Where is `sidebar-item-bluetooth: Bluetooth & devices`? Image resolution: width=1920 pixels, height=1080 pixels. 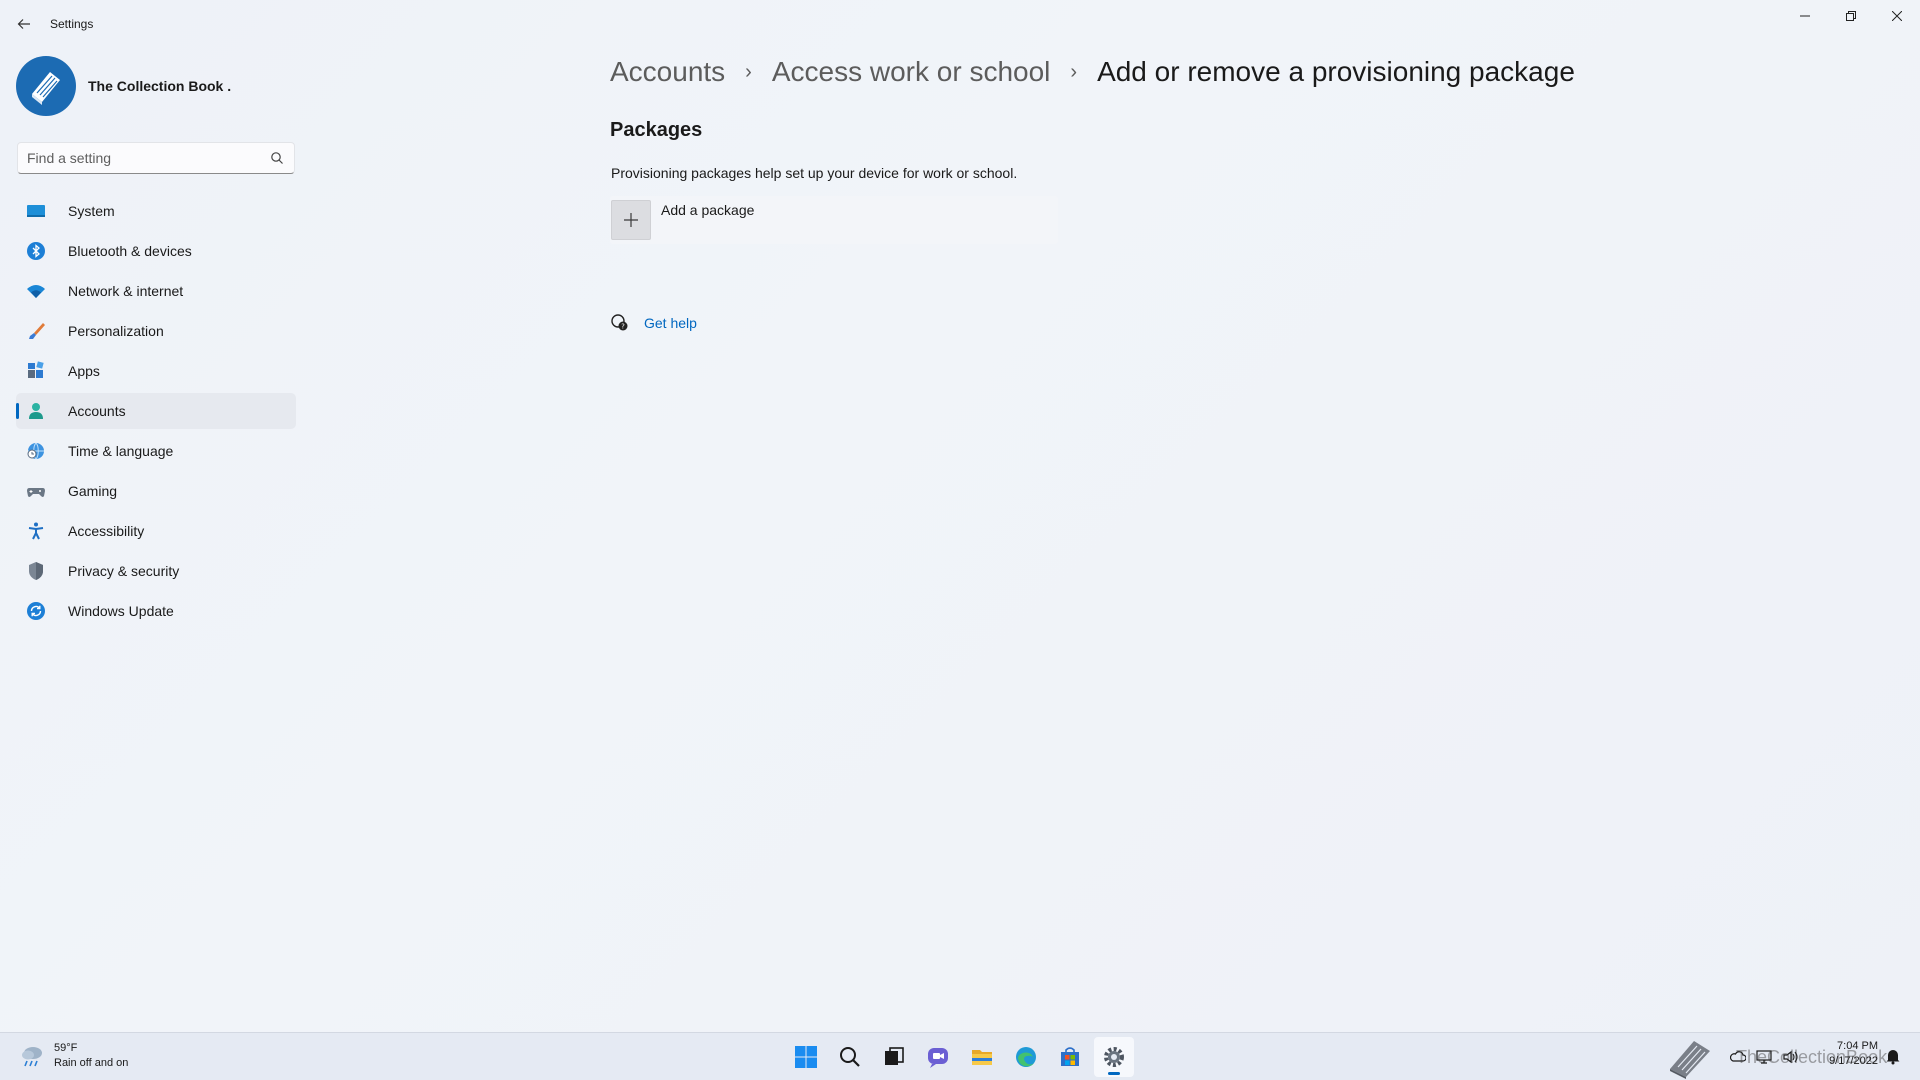
sidebar-item-bluetooth: Bluetooth & devices is located at coordinates (156, 251).